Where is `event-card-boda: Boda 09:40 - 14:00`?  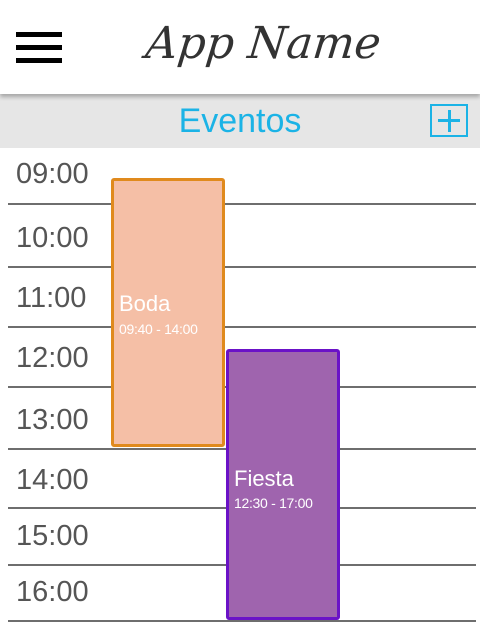
event-card-boda: Boda 09:40 - 14:00 is located at coordinates (168, 312).